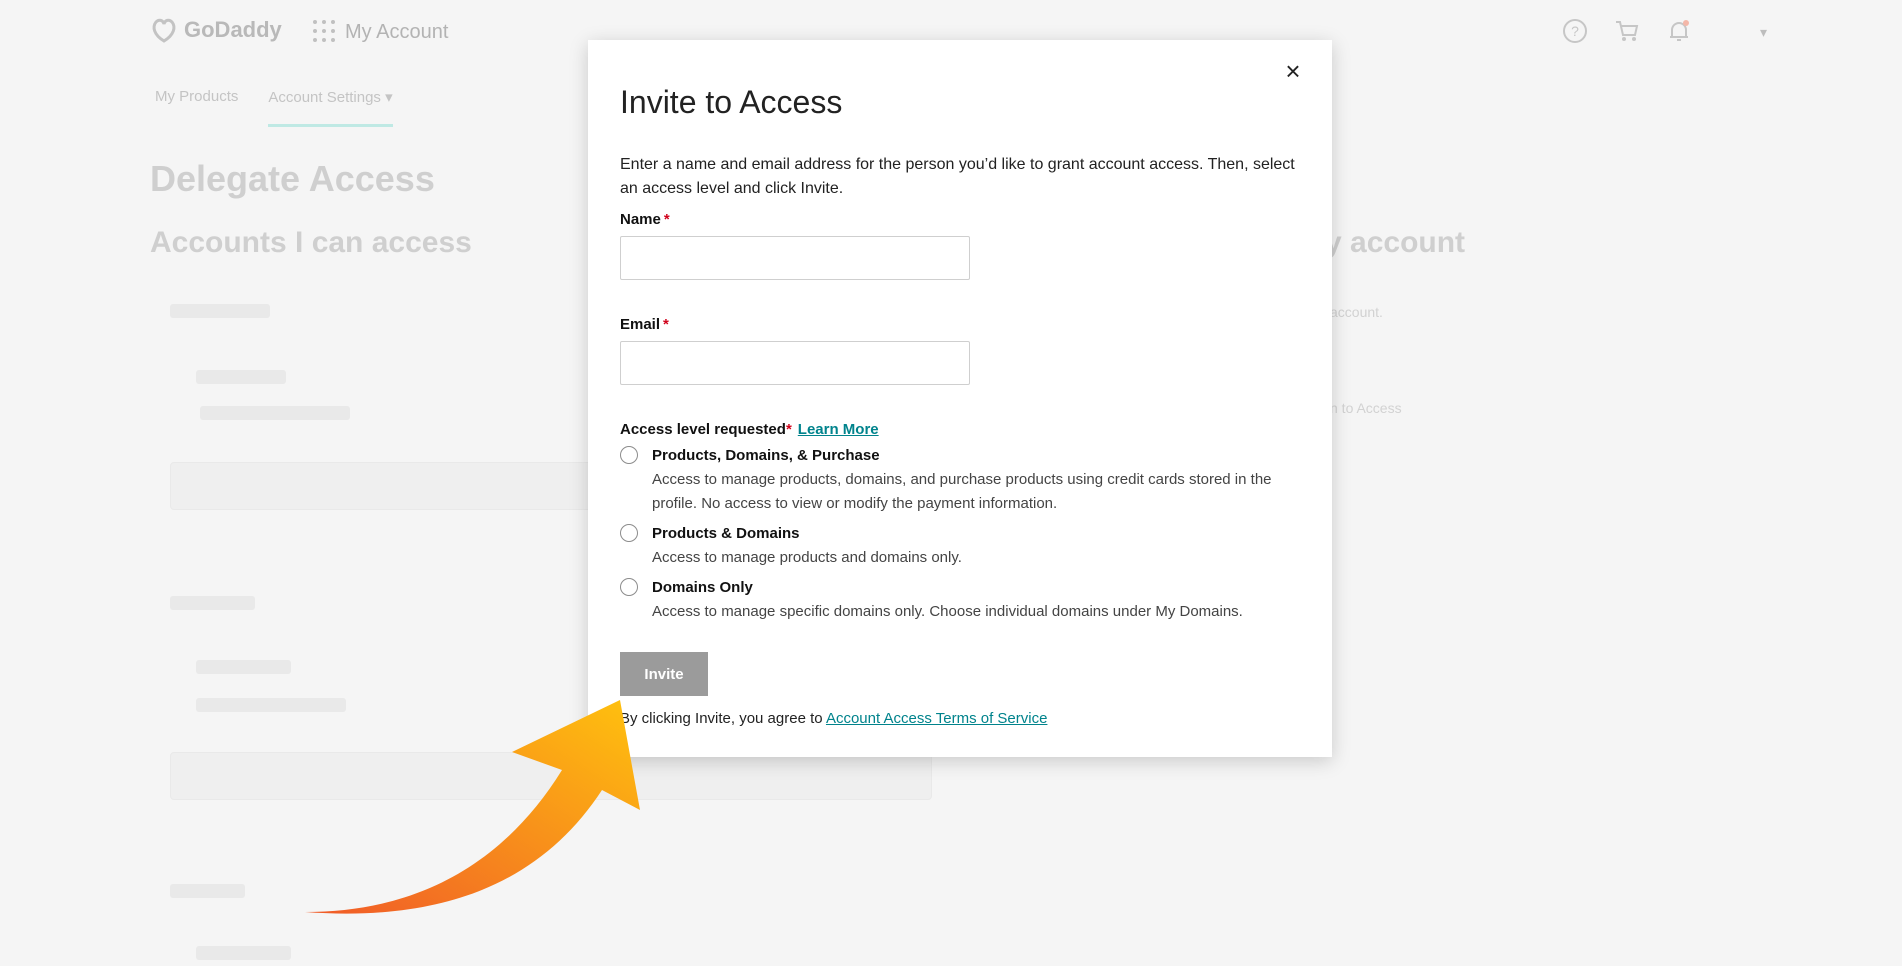  What do you see at coordinates (703, 429) in the screenshot?
I see `access-level-label-text: Access level requested` at bounding box center [703, 429].